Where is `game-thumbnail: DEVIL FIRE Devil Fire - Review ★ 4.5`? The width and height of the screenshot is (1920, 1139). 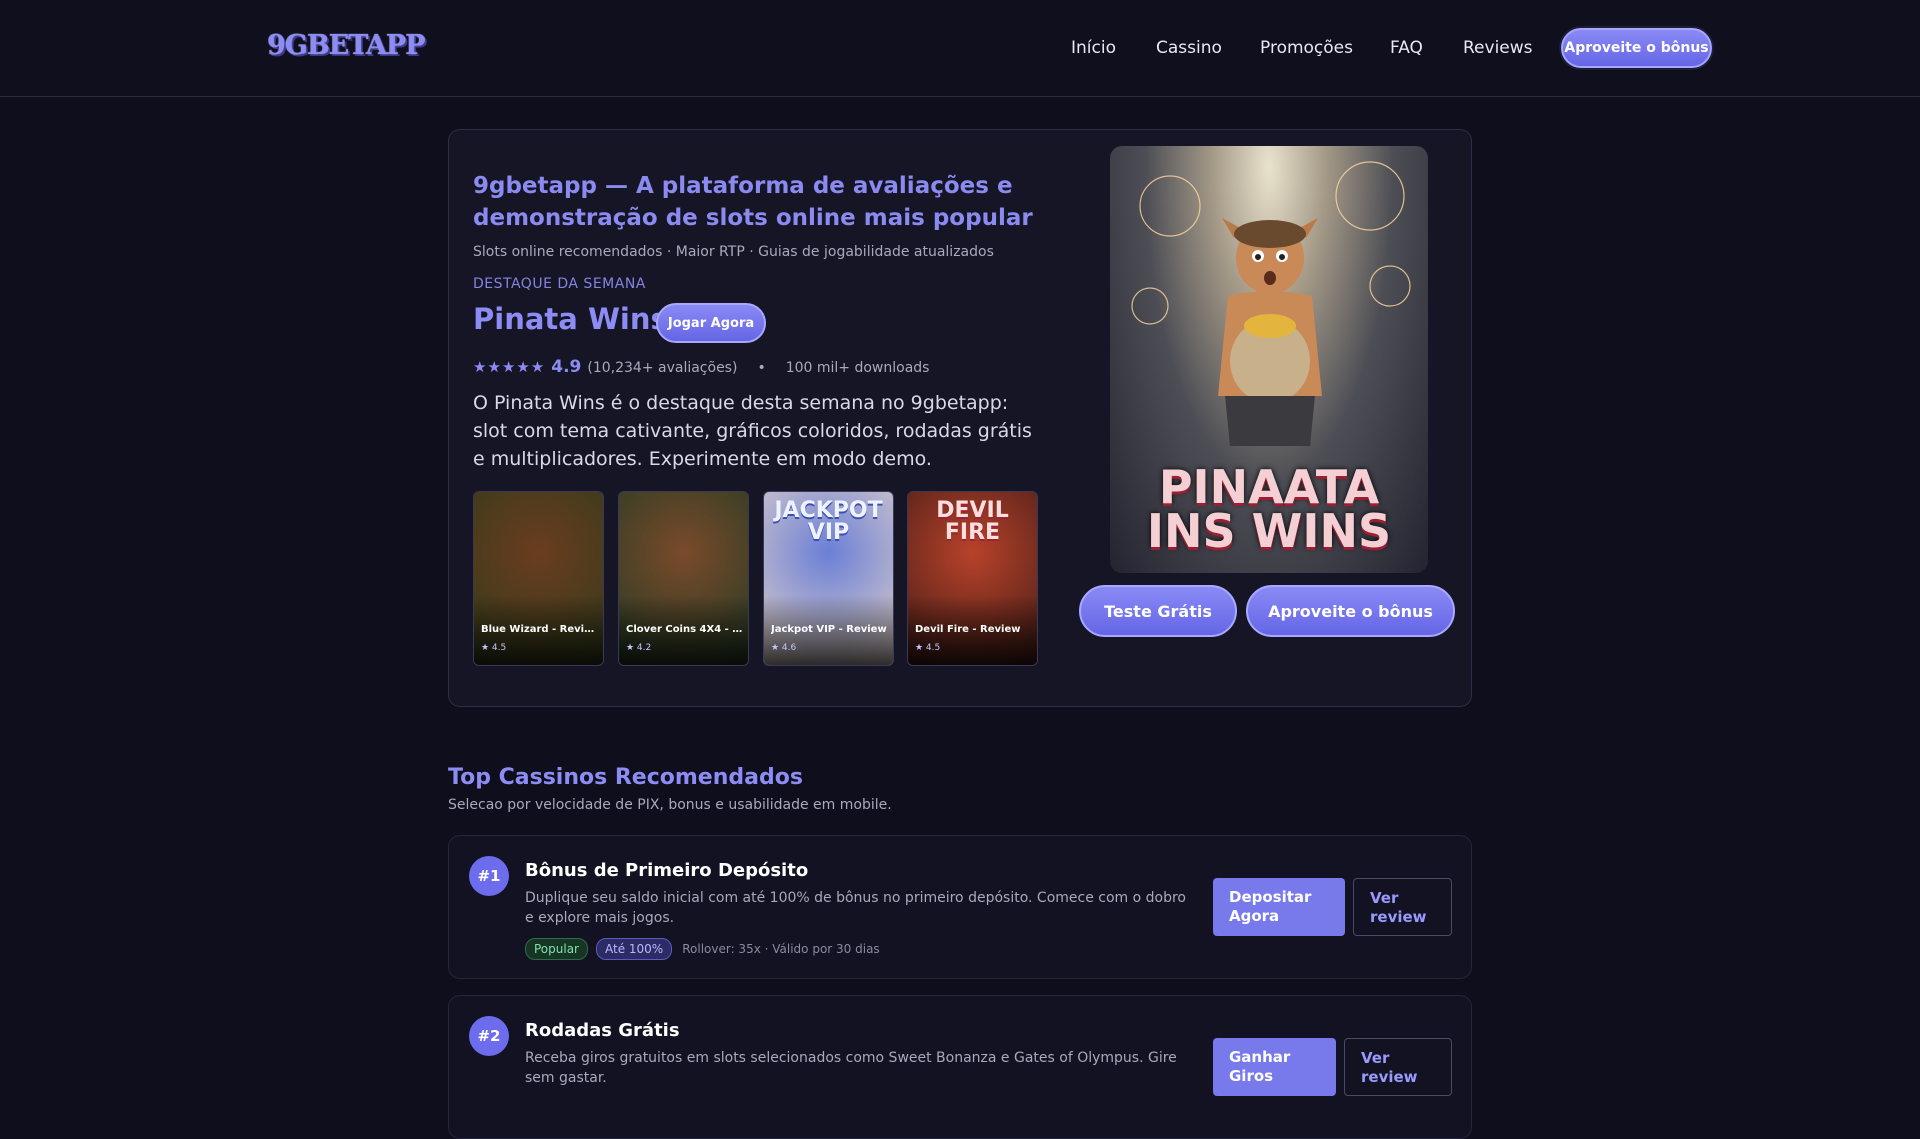
game-thumbnail: DEVIL FIRE Devil Fire - Review ★ 4.5 is located at coordinates (972, 578).